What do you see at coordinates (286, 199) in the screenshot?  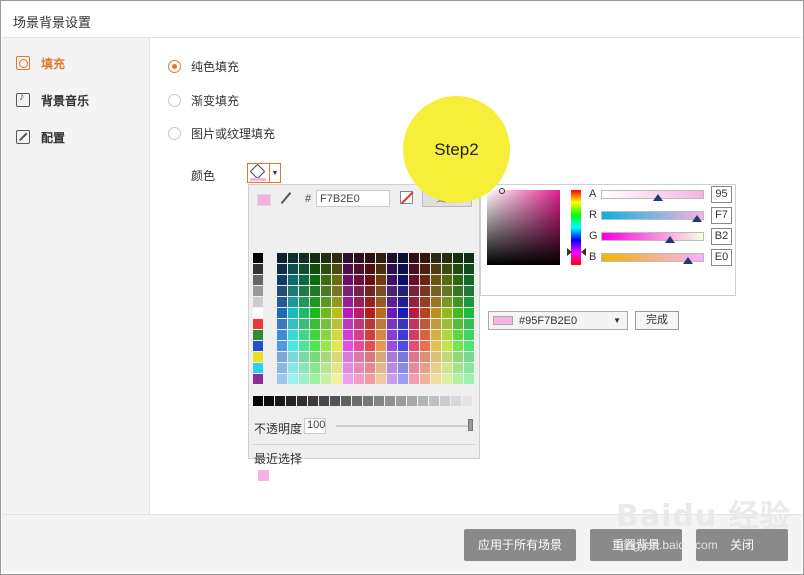 I see `eyedropper-icon` at bounding box center [286, 199].